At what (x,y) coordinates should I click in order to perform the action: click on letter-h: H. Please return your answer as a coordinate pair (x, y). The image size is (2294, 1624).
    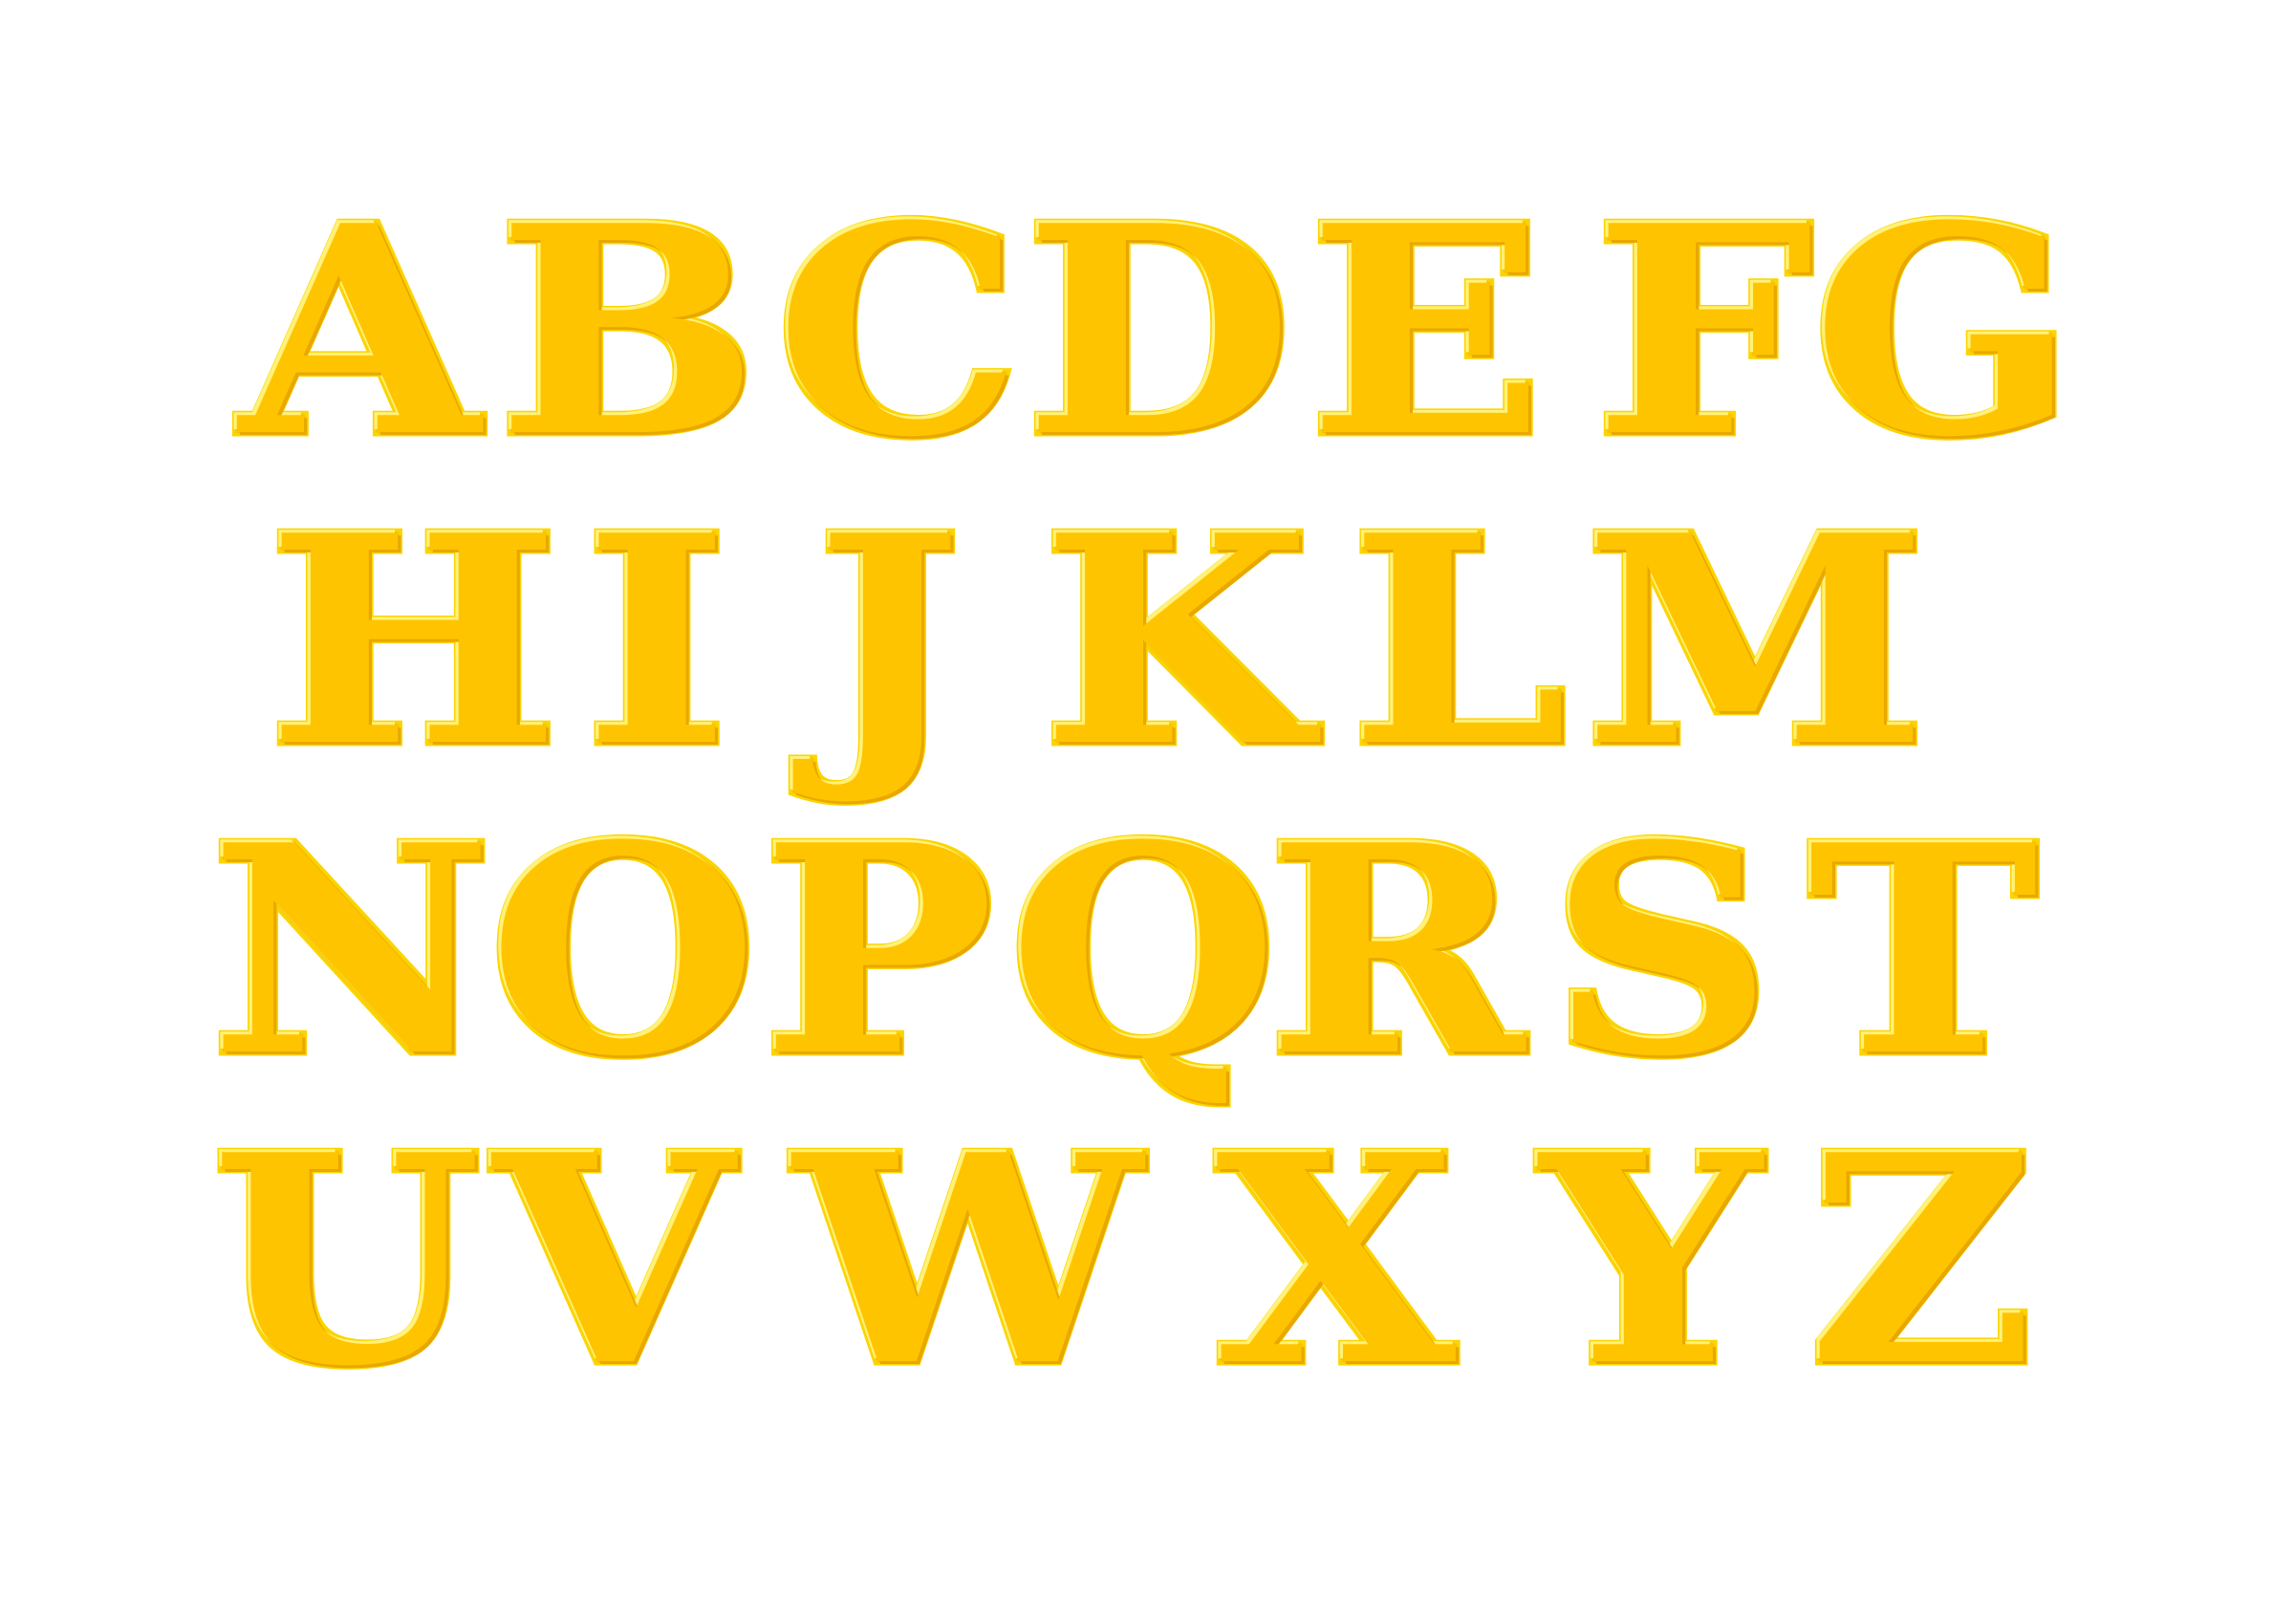
    Looking at the image, I should click on (414, 641).